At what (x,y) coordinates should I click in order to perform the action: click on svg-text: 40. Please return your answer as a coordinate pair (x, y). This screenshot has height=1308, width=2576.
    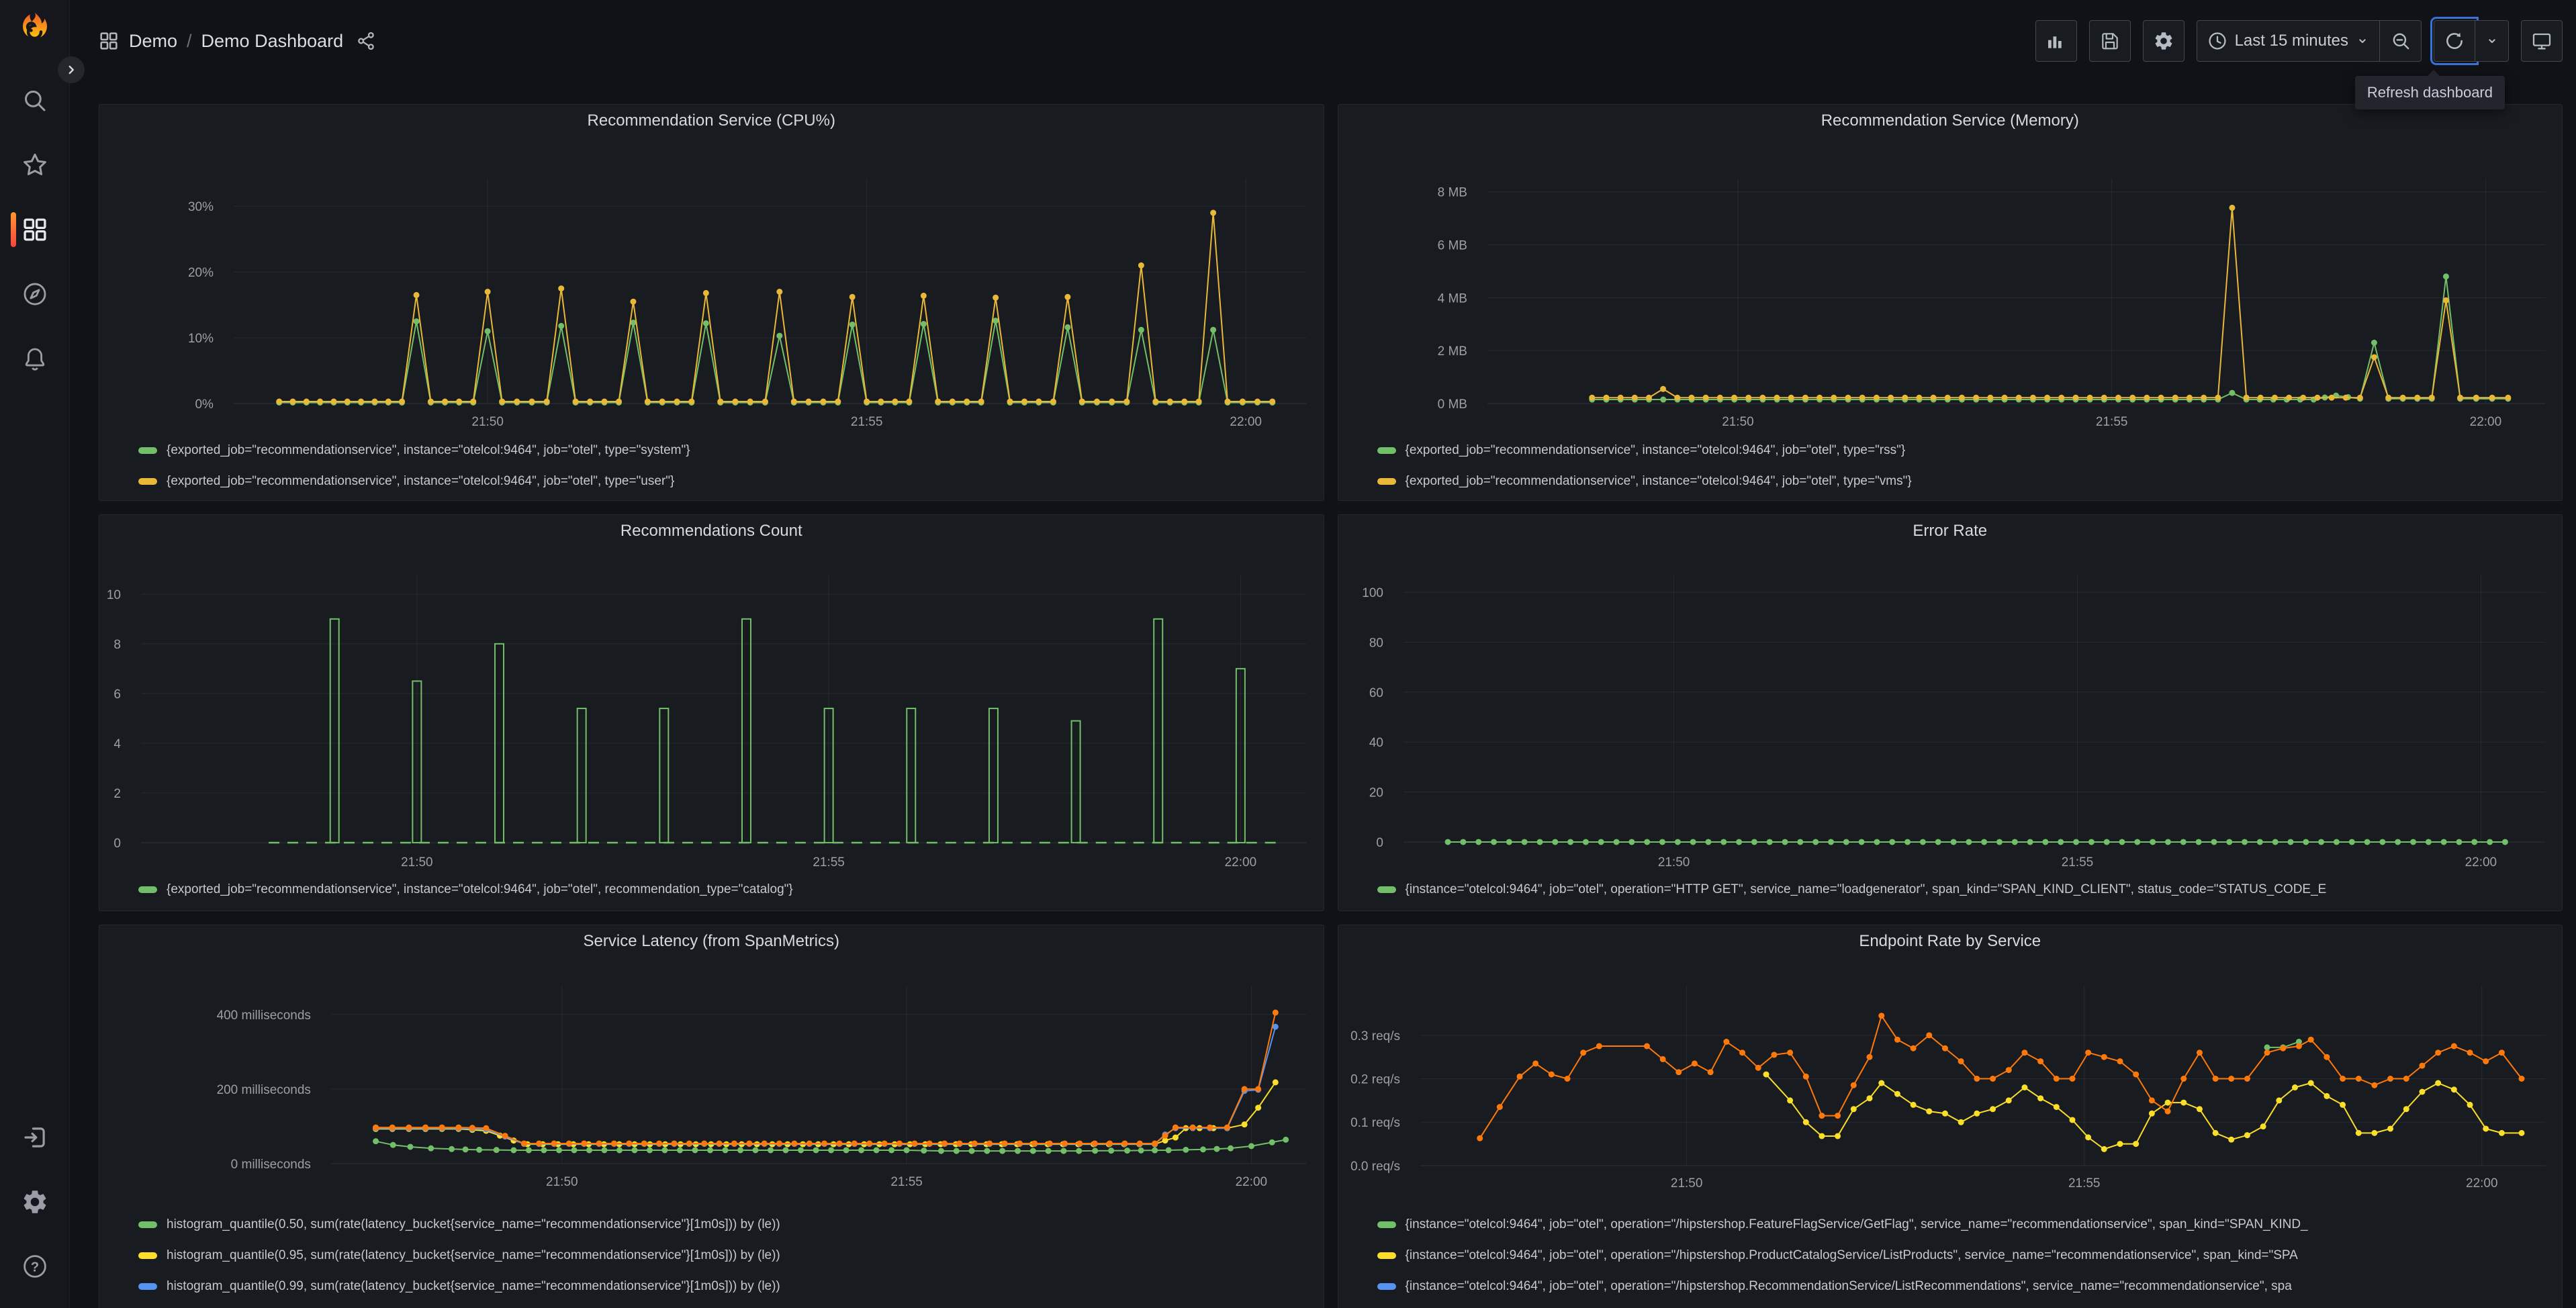
    Looking at the image, I should click on (1376, 743).